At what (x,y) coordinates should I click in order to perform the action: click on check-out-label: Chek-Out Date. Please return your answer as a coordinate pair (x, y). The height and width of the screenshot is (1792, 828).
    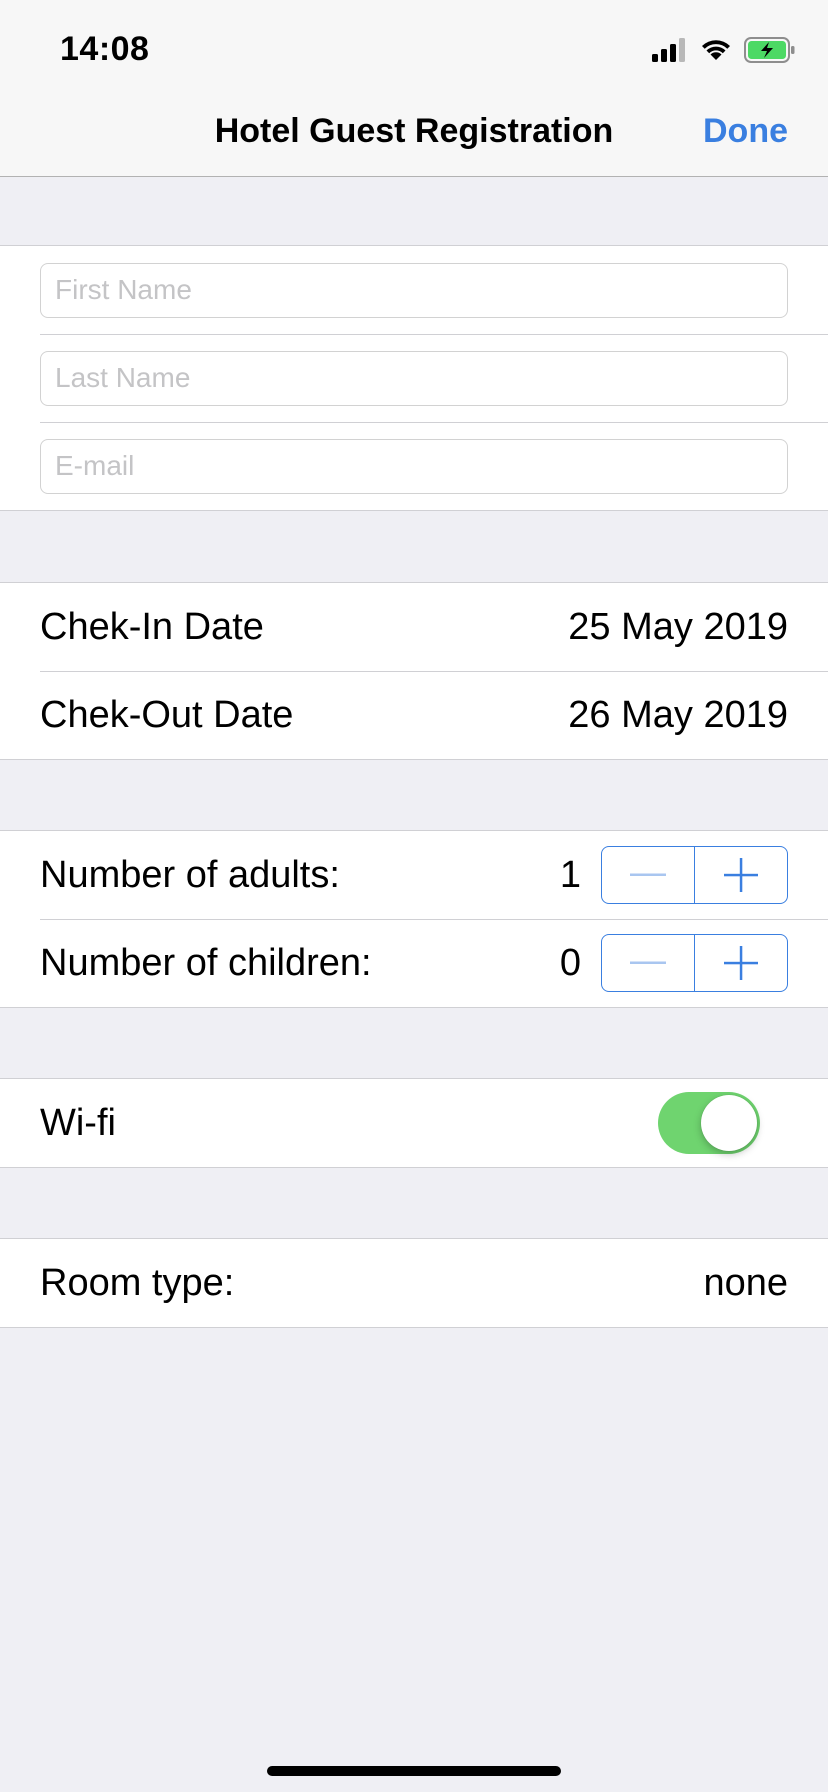
    Looking at the image, I should click on (167, 714).